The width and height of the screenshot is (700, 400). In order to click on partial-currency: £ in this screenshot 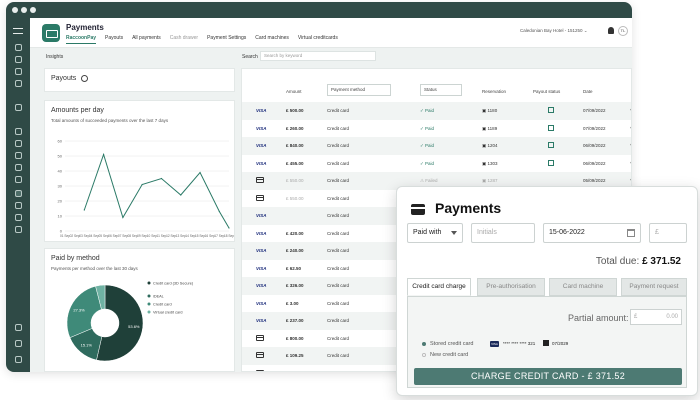, I will do `click(636, 317)`.